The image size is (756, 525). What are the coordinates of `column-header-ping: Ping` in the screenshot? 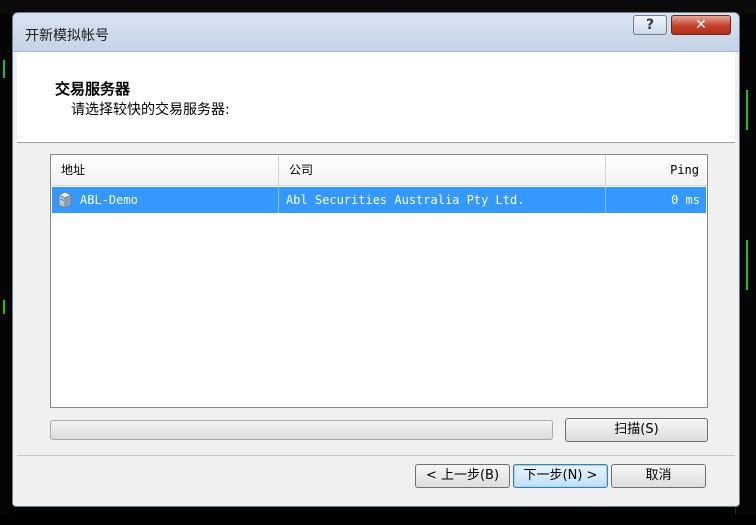 It's located at (656, 170).